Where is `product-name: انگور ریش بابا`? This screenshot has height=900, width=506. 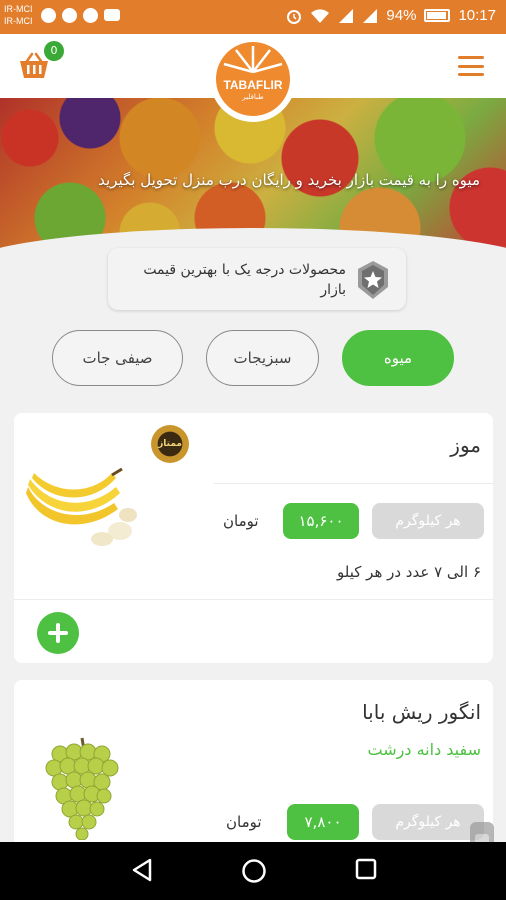
product-name: انگور ریش بابا is located at coordinates (421, 712).